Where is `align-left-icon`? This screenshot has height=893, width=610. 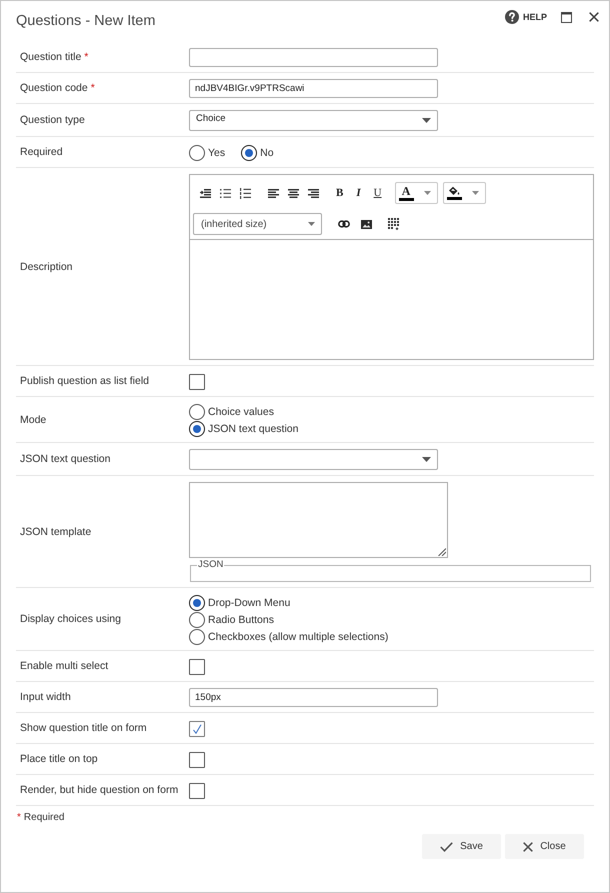
align-left-icon is located at coordinates (273, 193).